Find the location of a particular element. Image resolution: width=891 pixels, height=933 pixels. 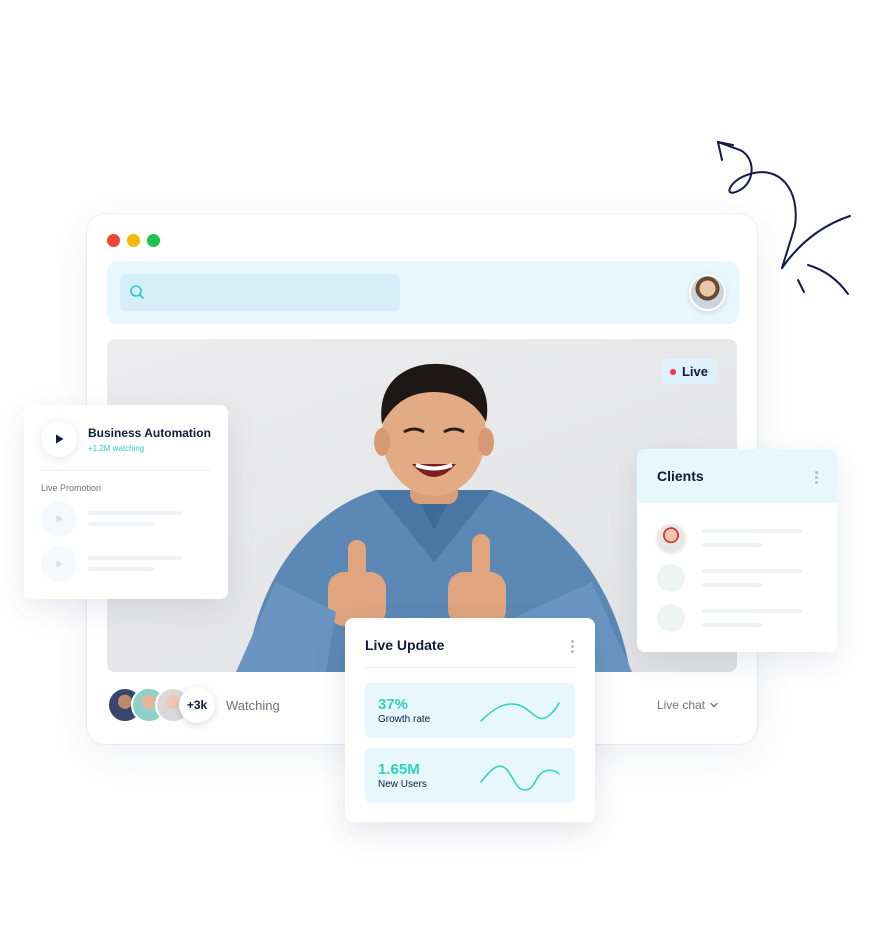

stat-label: Growth rate is located at coordinates (404, 719).